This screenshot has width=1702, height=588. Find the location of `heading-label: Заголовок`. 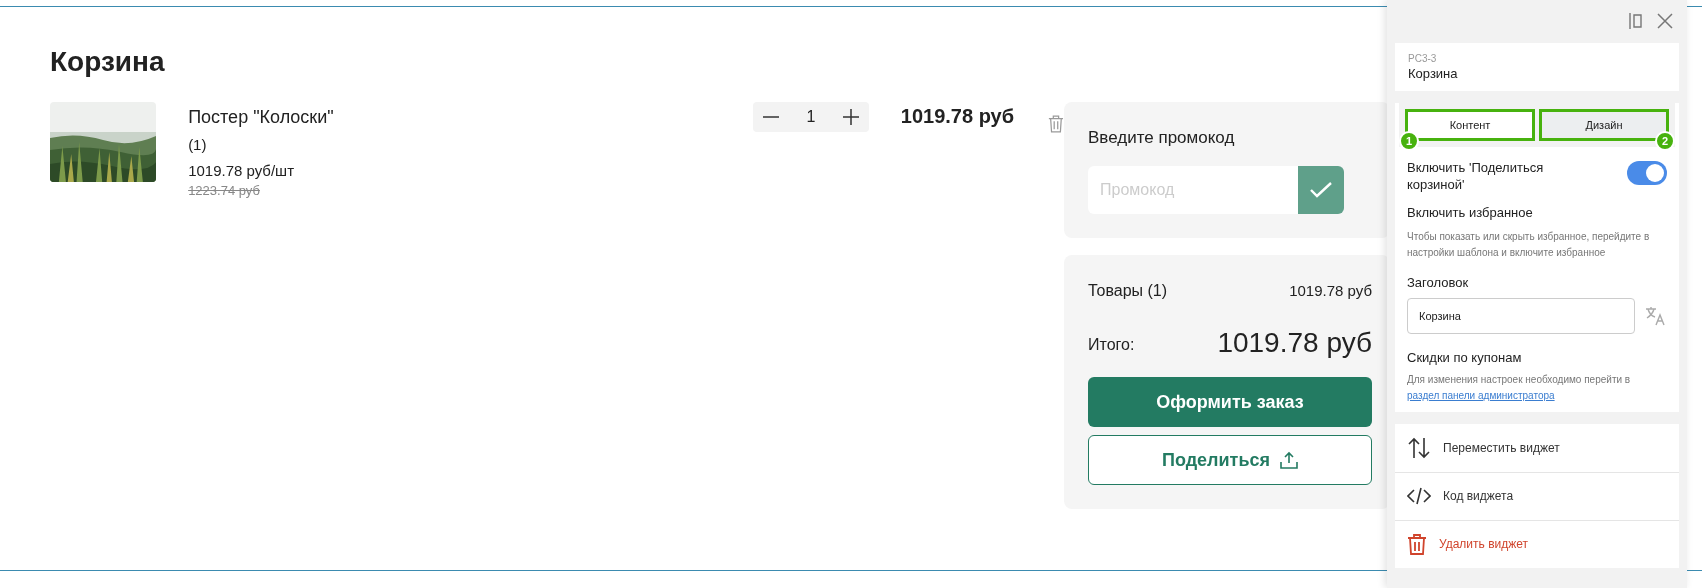

heading-label: Заголовок is located at coordinates (1438, 282).